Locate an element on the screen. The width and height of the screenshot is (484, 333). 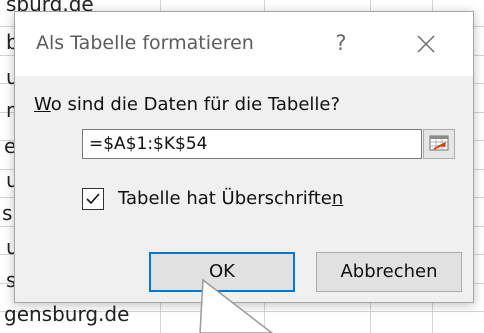
checkmark-icon is located at coordinates (93, 199).